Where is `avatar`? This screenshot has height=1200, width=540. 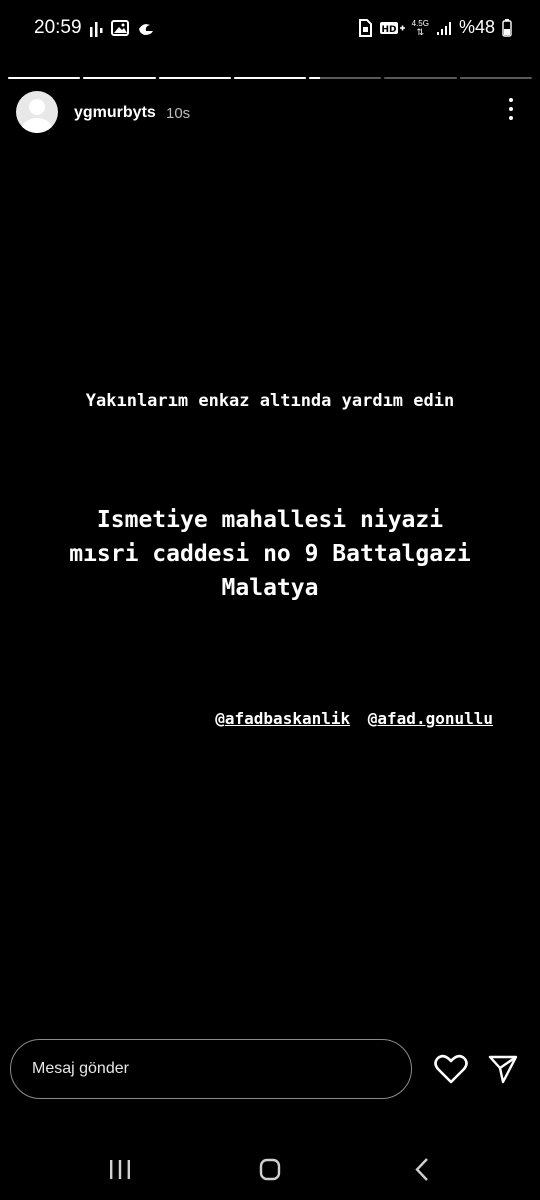
avatar is located at coordinates (37, 112).